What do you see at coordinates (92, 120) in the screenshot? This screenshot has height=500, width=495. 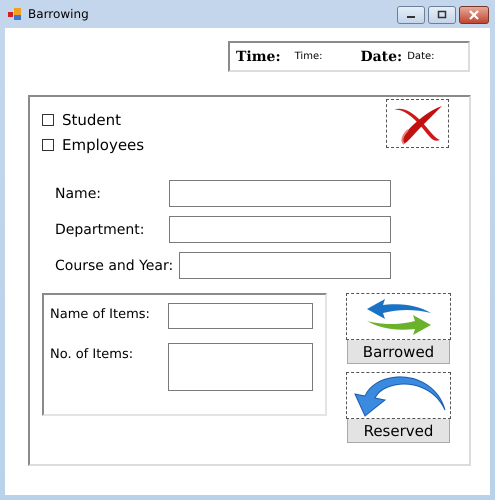 I see `checkbox-label: Student` at bounding box center [92, 120].